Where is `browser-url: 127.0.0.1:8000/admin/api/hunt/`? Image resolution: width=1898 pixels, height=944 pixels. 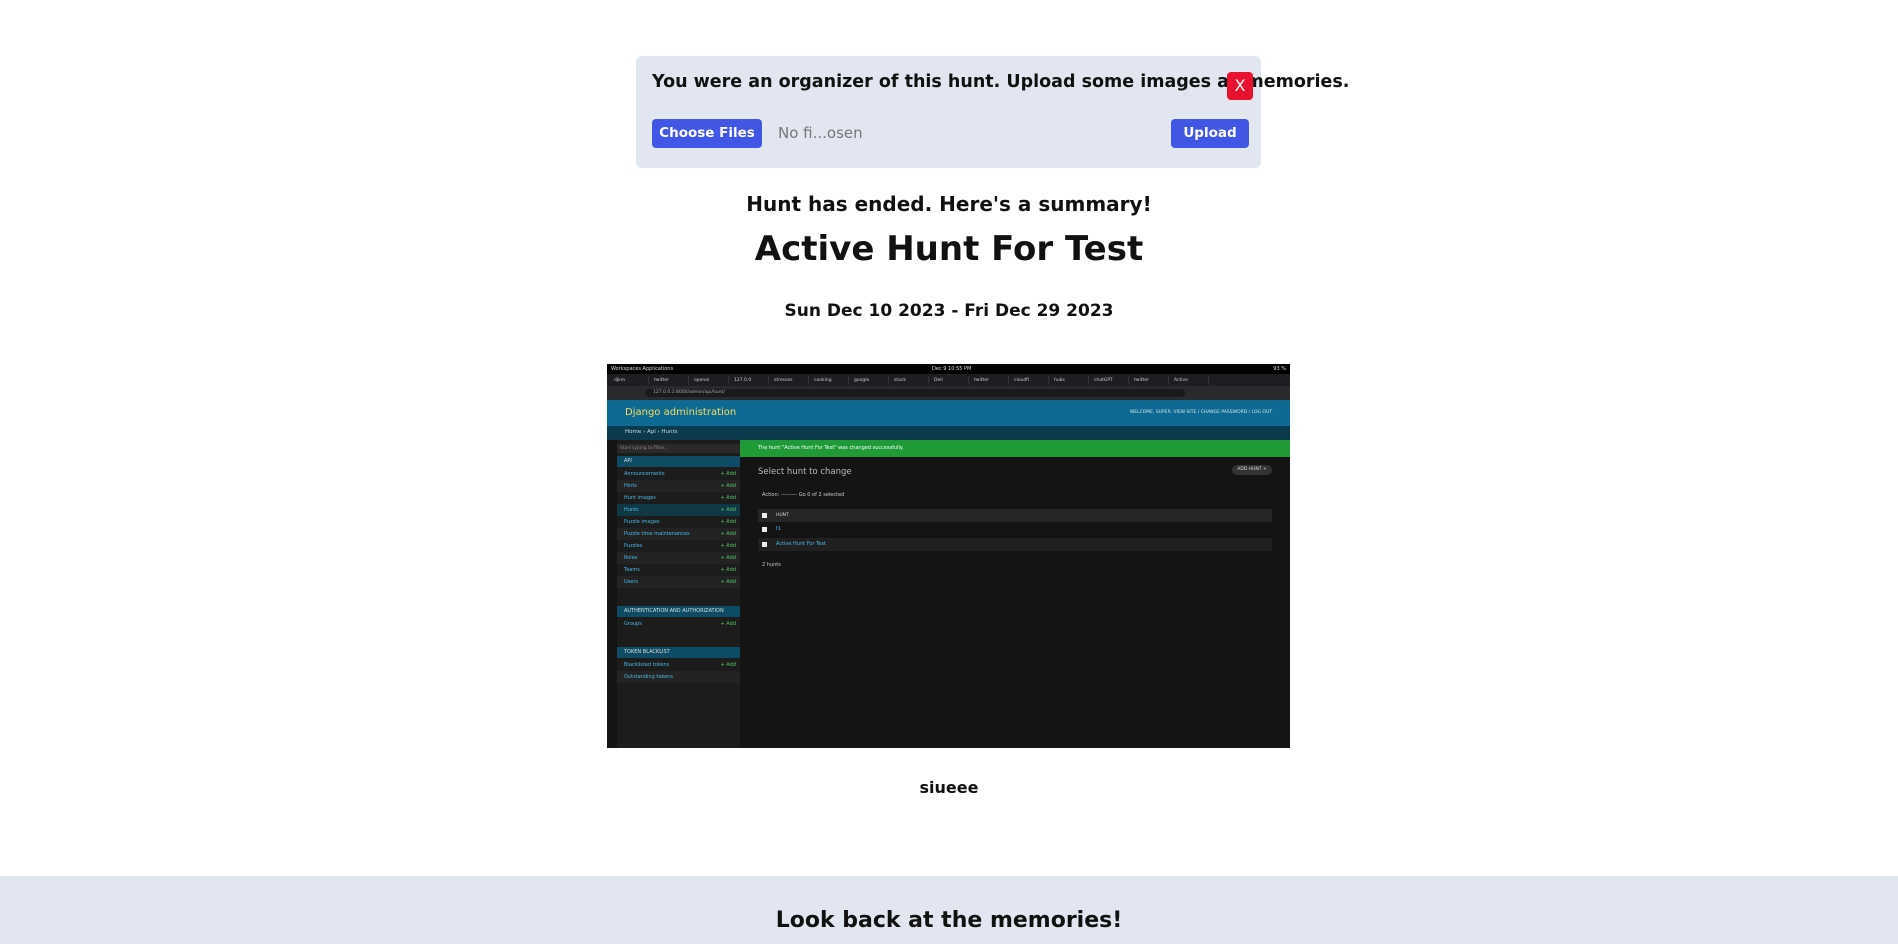
browser-url: 127.0.0.1:8000/admin/api/hunt/ is located at coordinates (915, 393).